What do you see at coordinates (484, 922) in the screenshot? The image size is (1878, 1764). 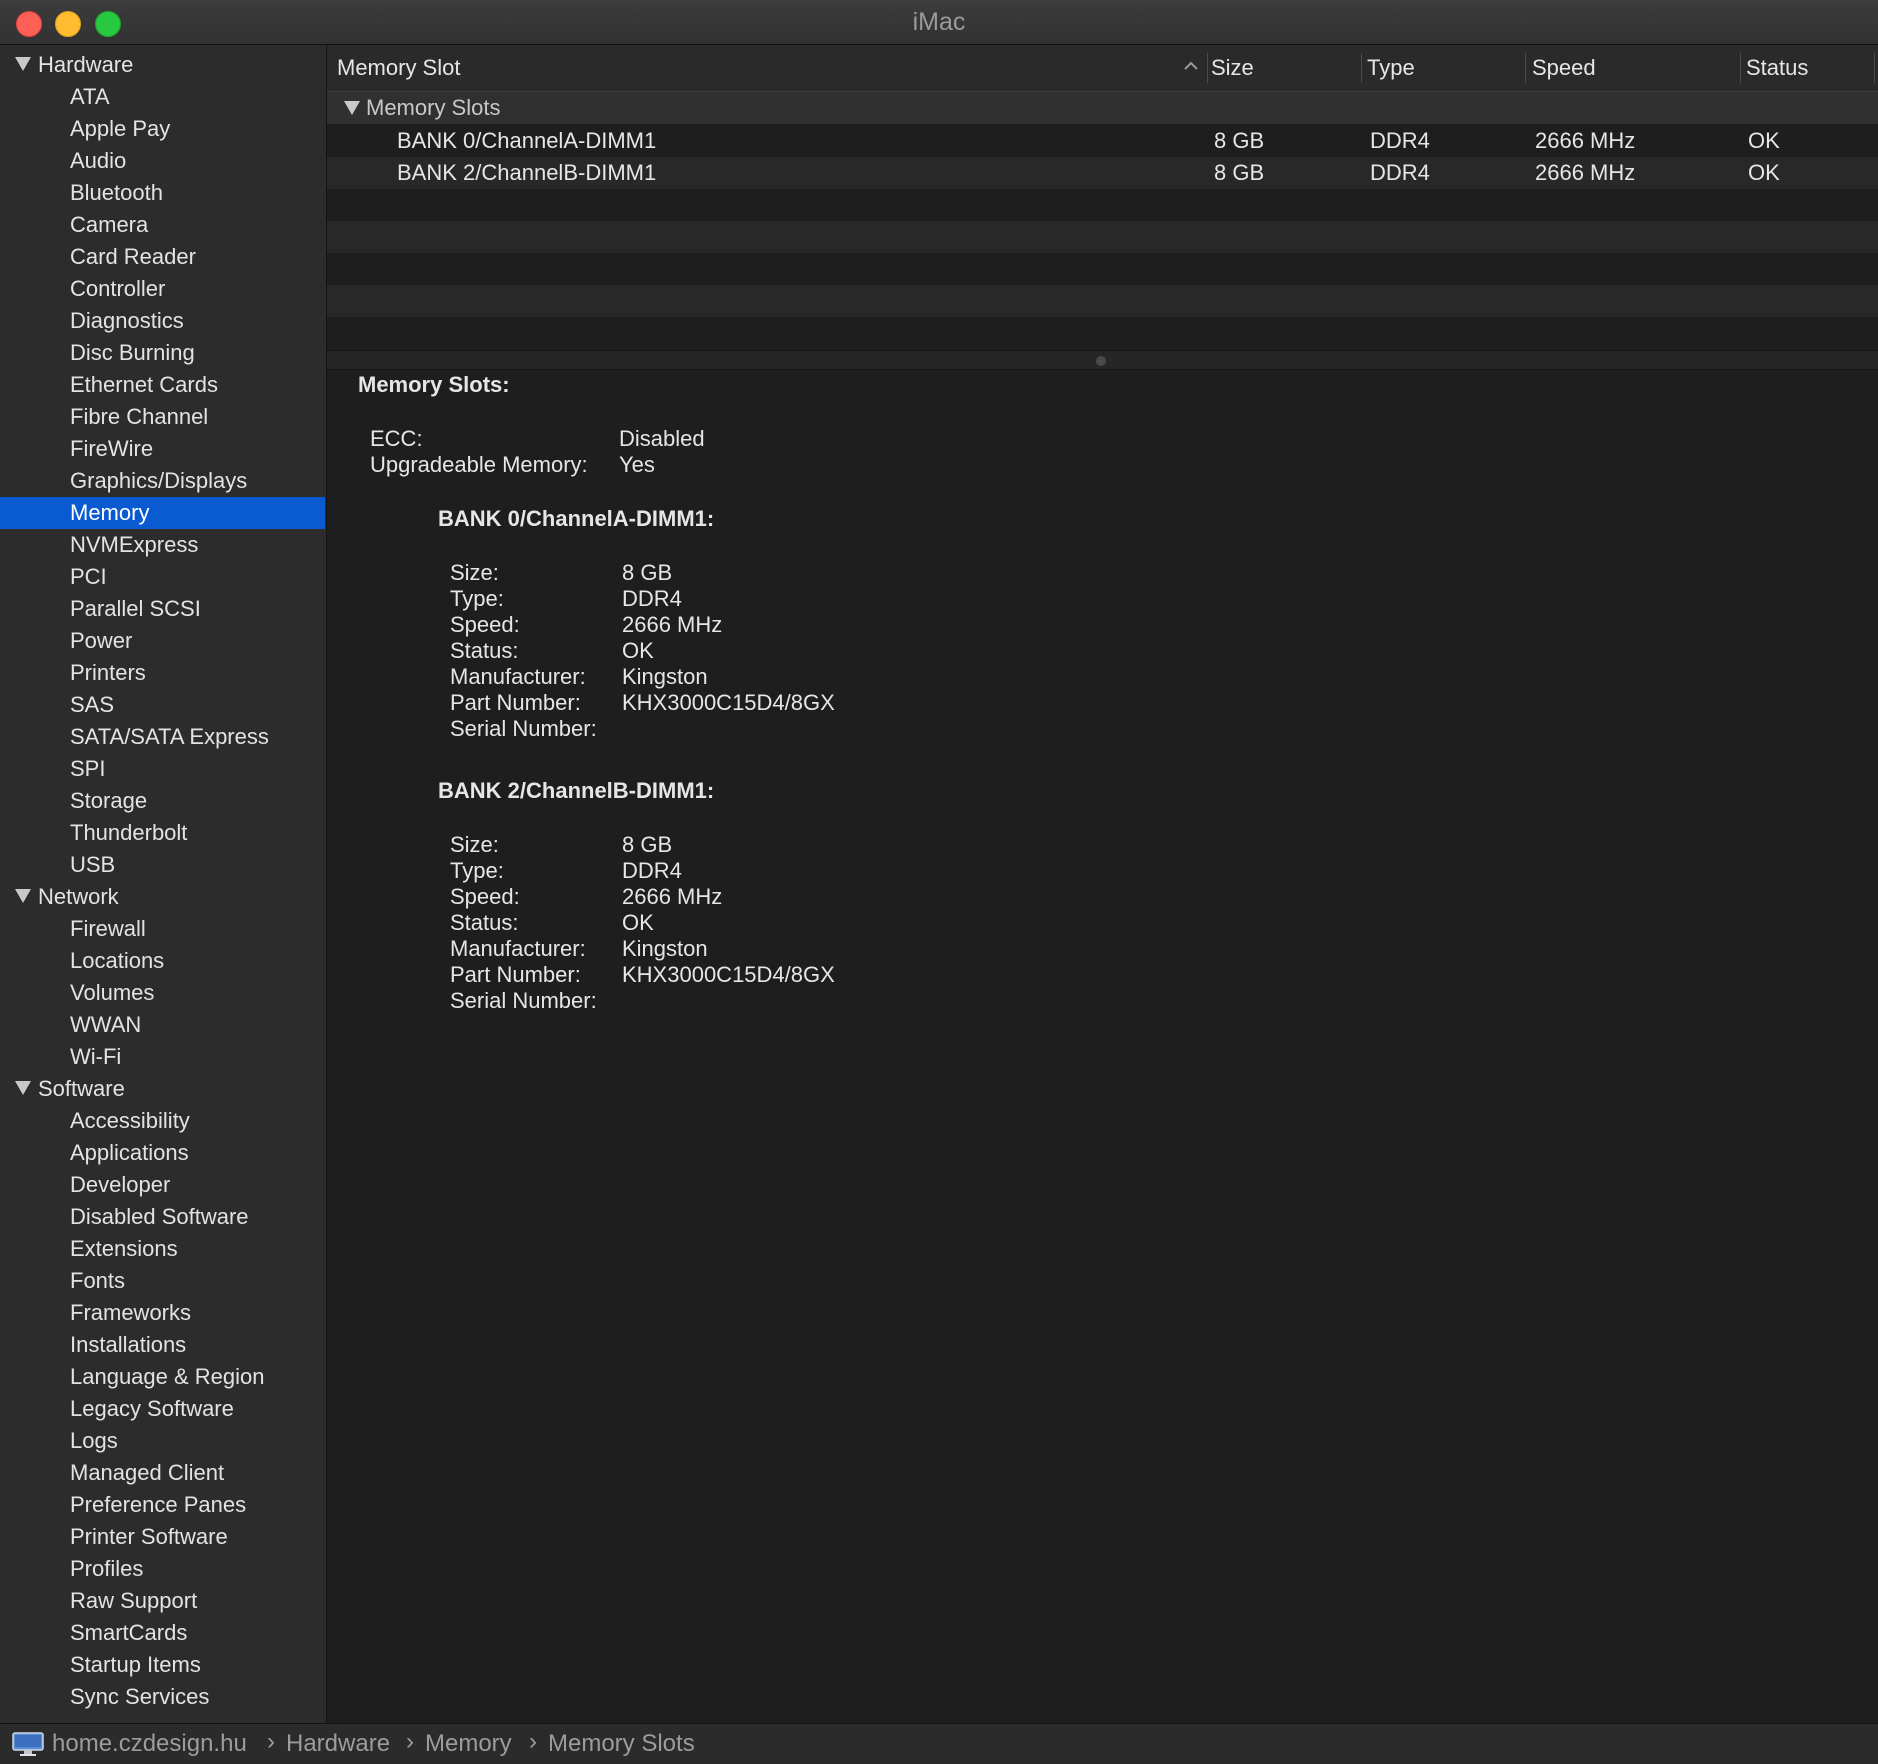 I see `detail-label: Status:` at bounding box center [484, 922].